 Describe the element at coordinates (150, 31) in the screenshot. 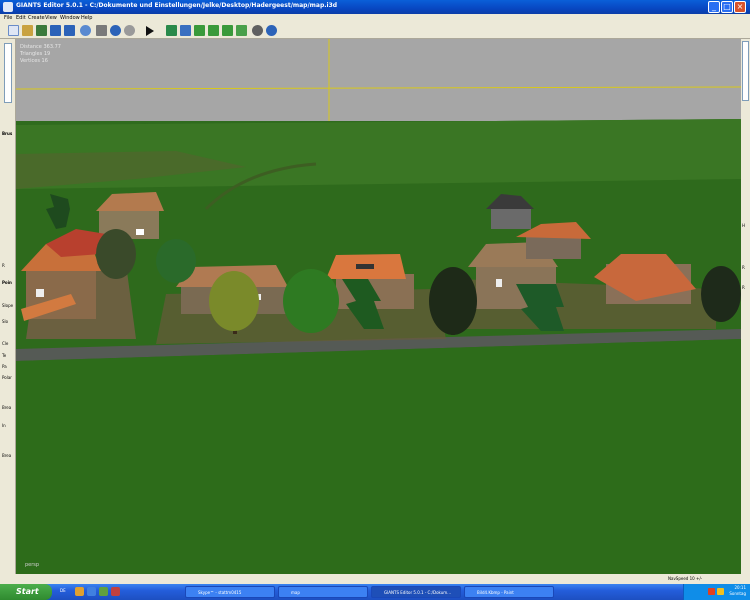

I see `play-icon` at that location.